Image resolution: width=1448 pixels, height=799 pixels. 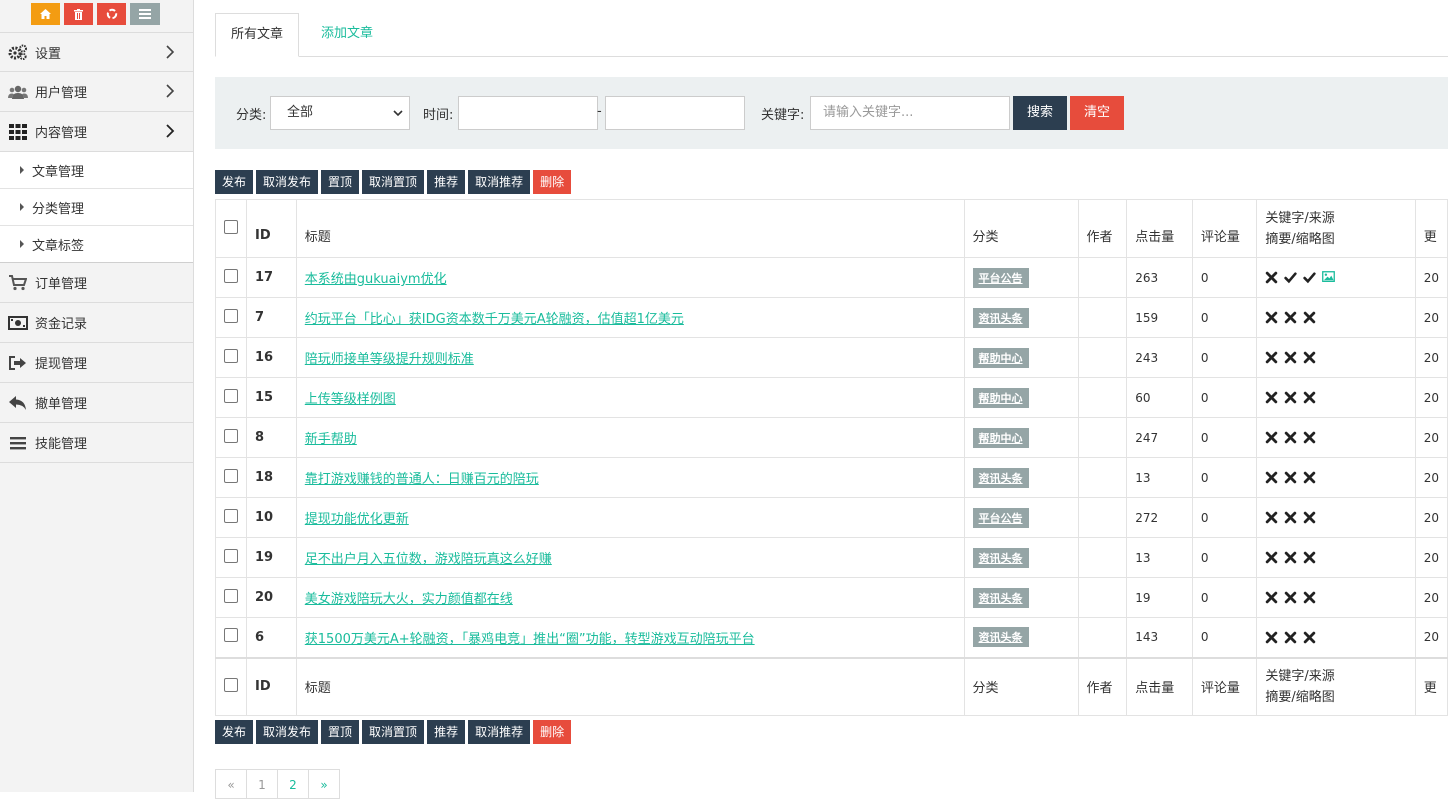 I want to click on row-title-link: 提现功能优化更新, so click(x=357, y=519).